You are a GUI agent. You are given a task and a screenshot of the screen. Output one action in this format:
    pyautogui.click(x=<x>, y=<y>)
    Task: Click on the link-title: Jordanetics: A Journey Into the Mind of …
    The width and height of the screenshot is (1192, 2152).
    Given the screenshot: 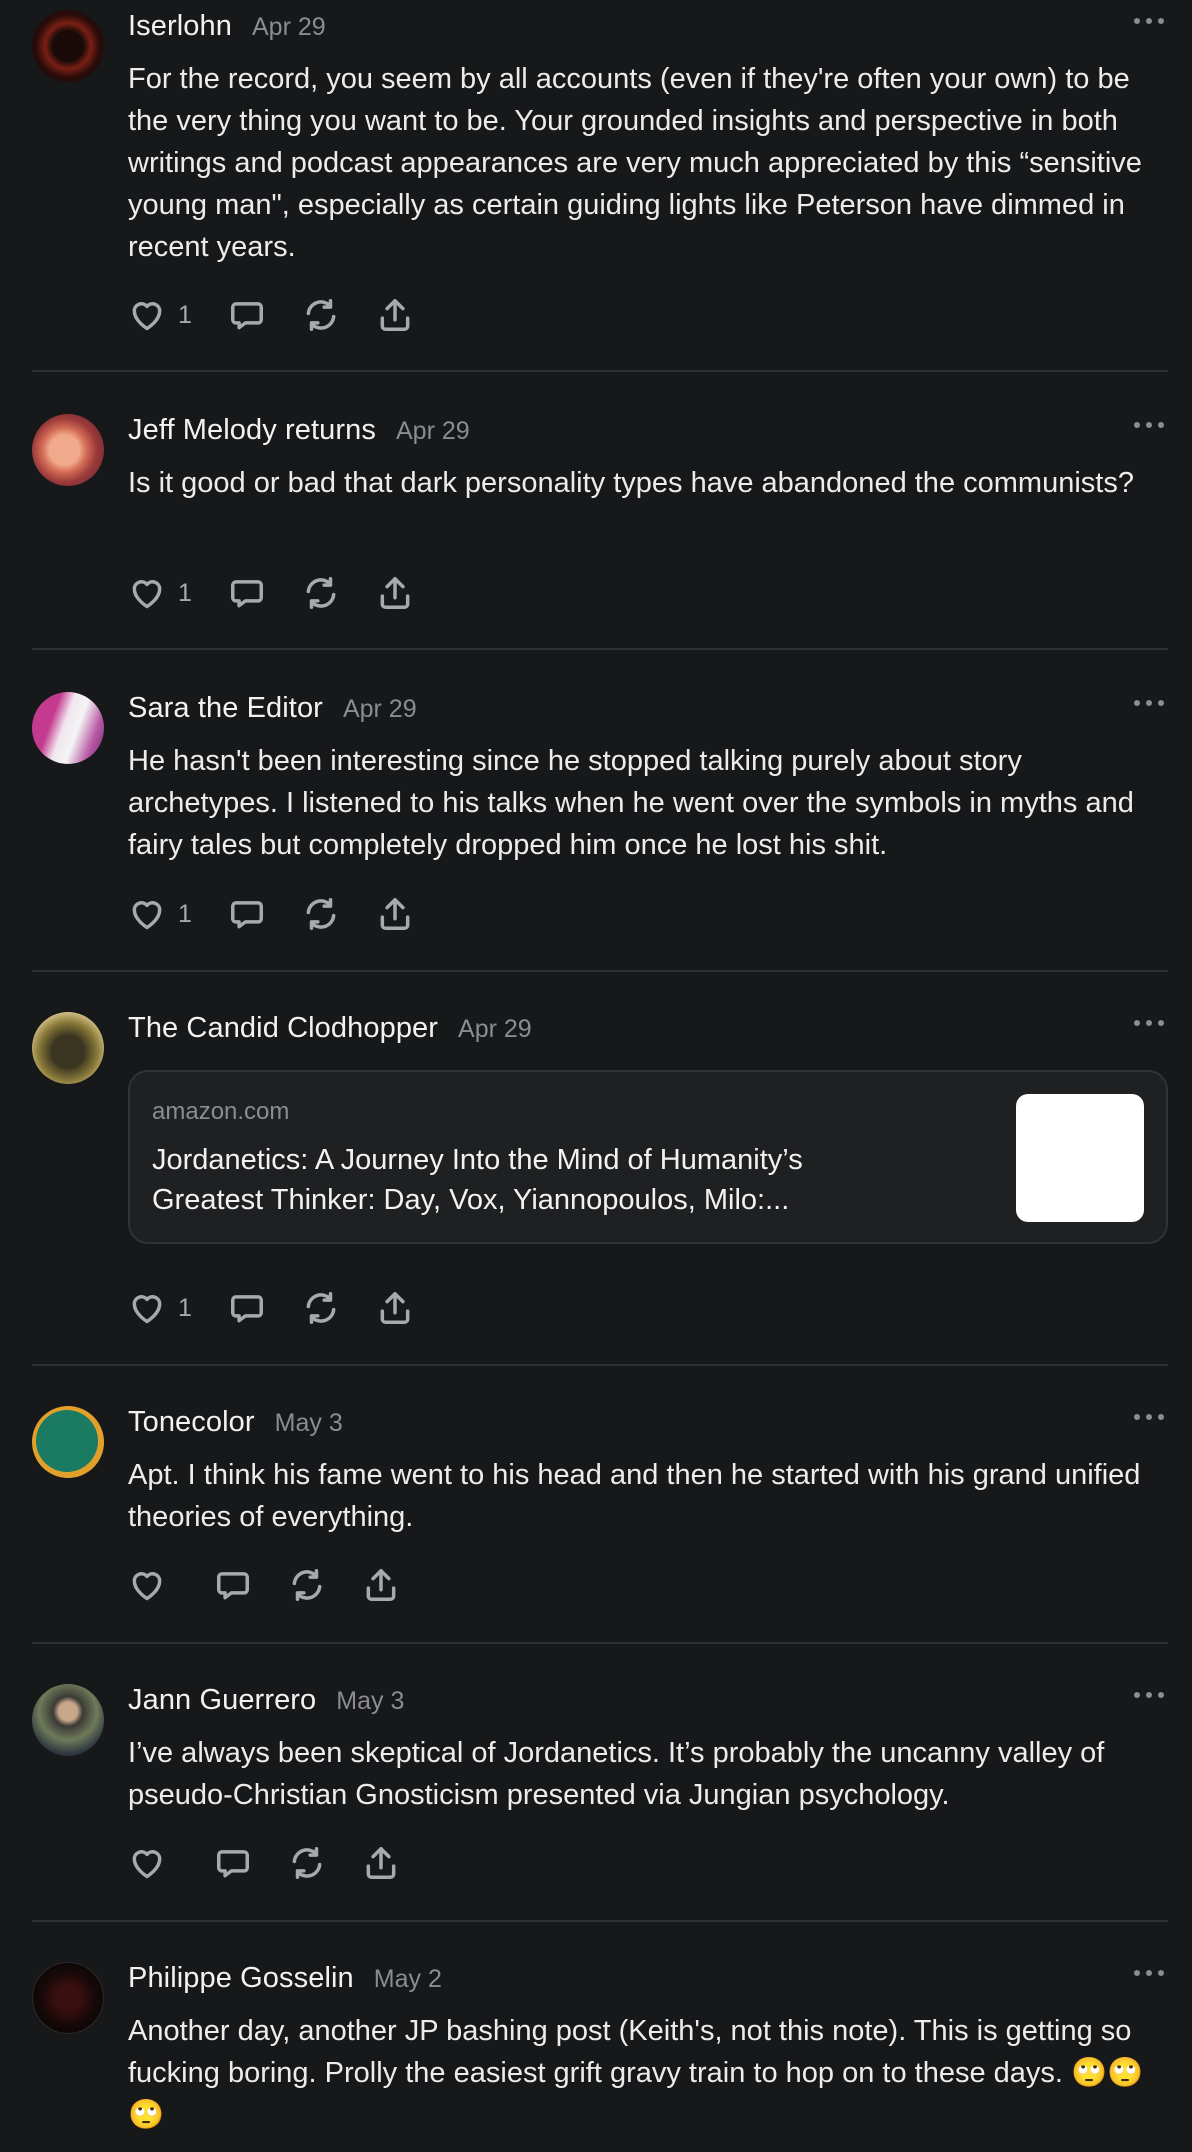 What is the action you would take?
    pyautogui.click(x=477, y=1180)
    